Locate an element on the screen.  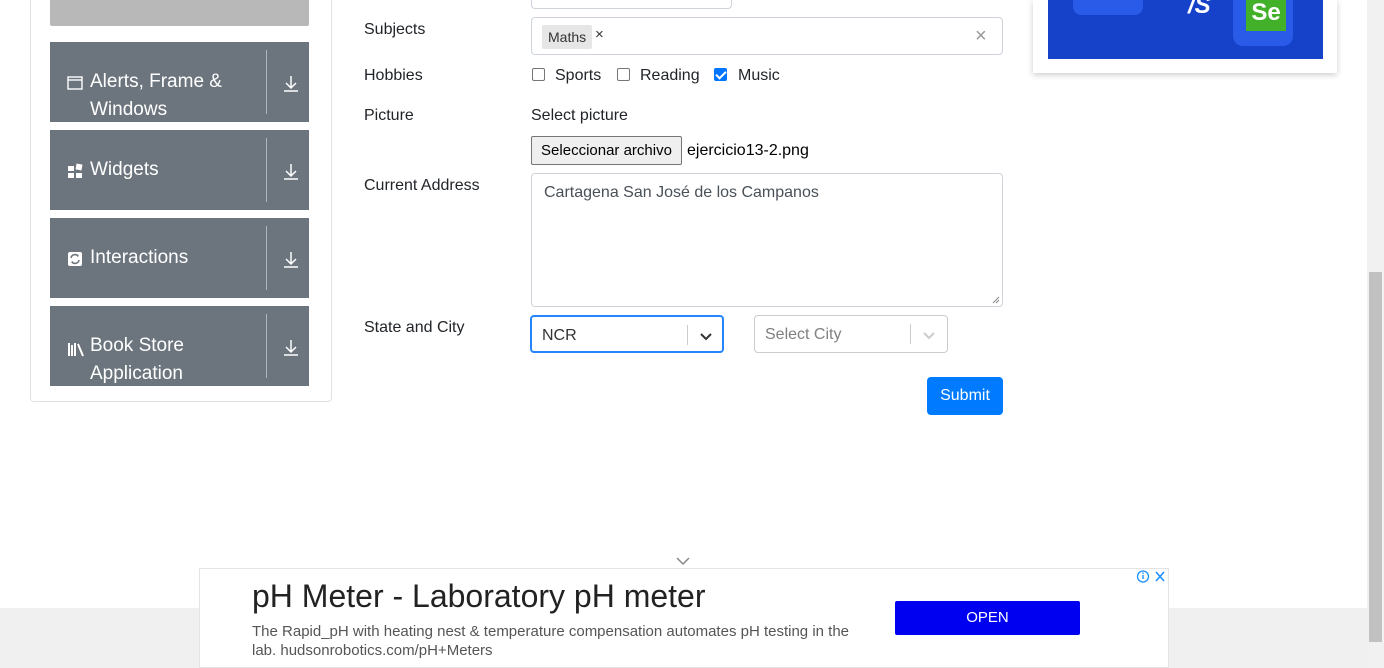
scrollbar-thumb is located at coordinates (1375, 457).